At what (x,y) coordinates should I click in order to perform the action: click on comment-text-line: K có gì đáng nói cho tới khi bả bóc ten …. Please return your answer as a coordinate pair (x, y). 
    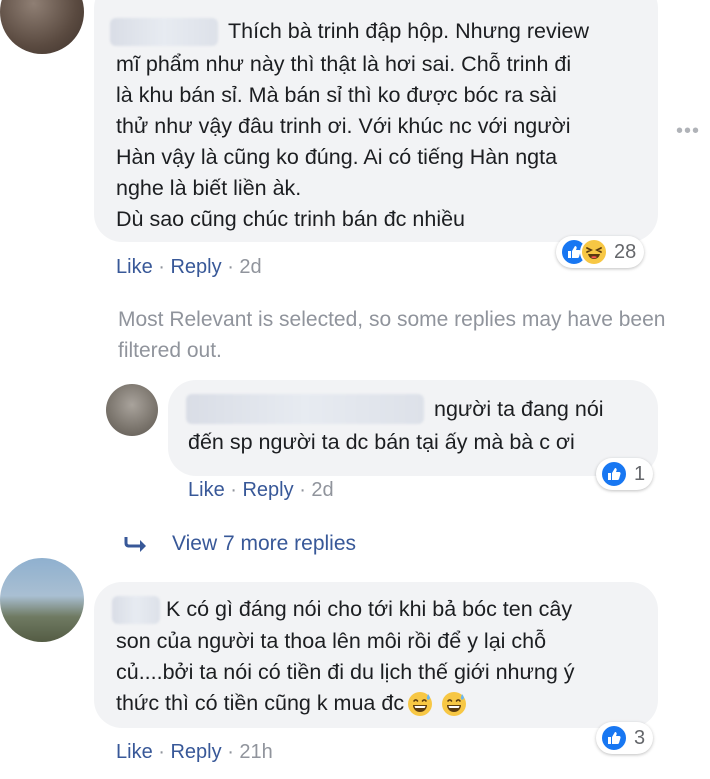
    Looking at the image, I should click on (369, 609).